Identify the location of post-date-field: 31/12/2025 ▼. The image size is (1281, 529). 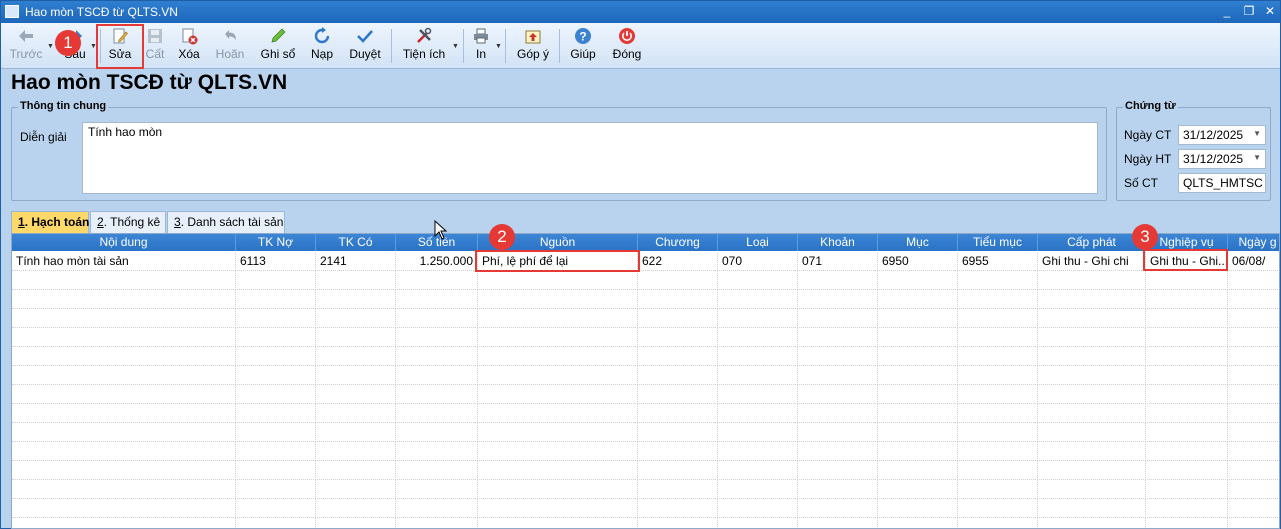
(1222, 159).